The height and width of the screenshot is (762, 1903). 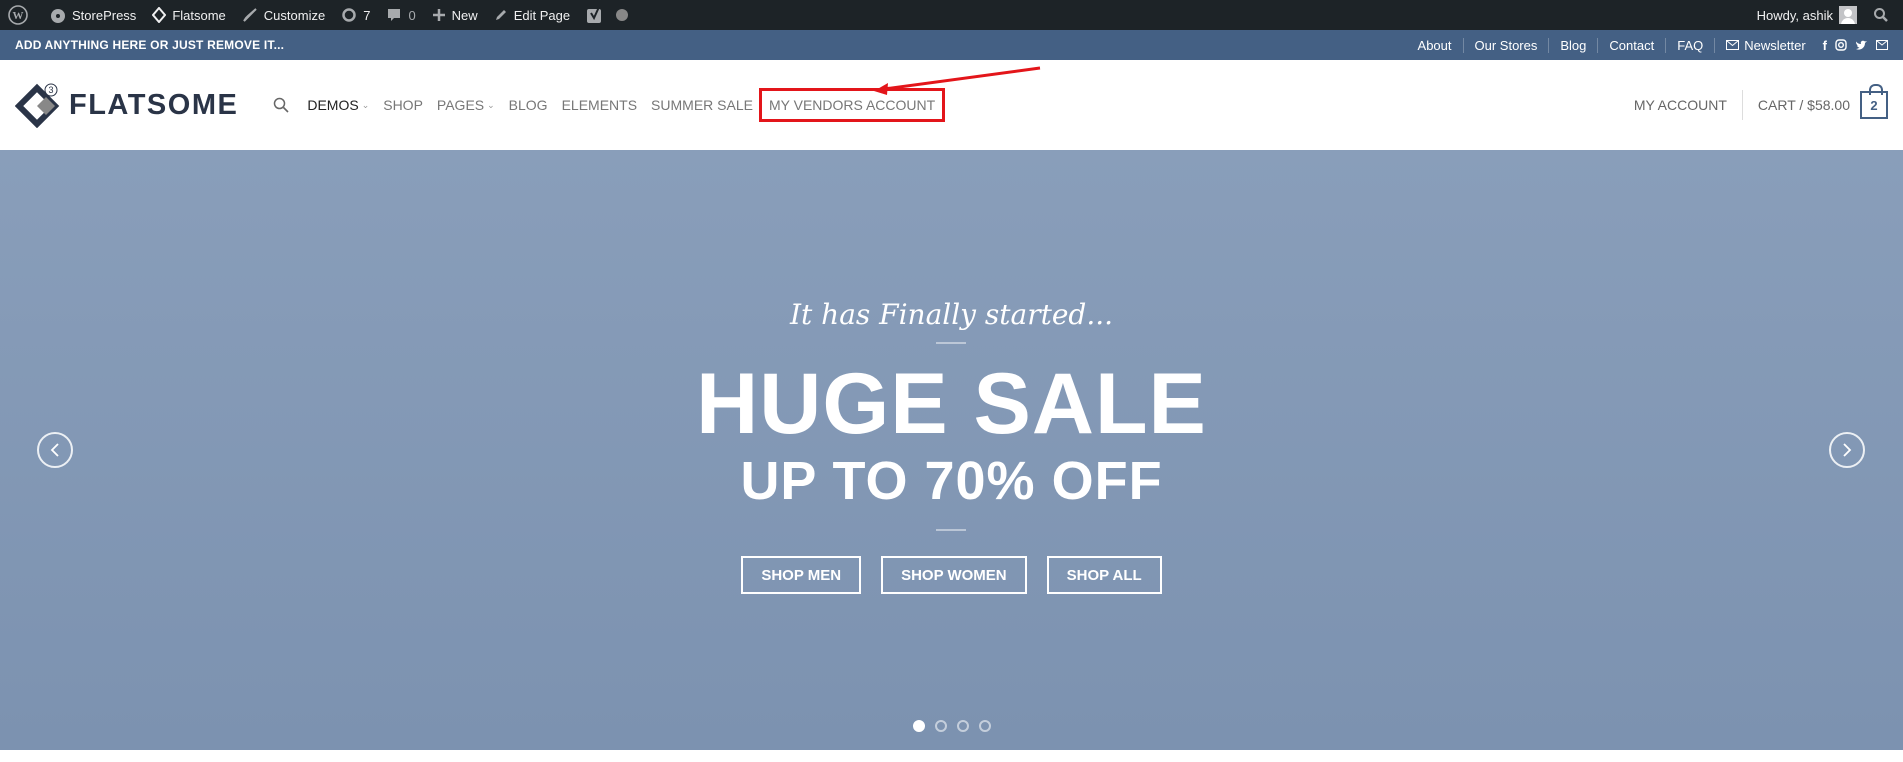 I want to click on instagram-icon, so click(x=1841, y=45).